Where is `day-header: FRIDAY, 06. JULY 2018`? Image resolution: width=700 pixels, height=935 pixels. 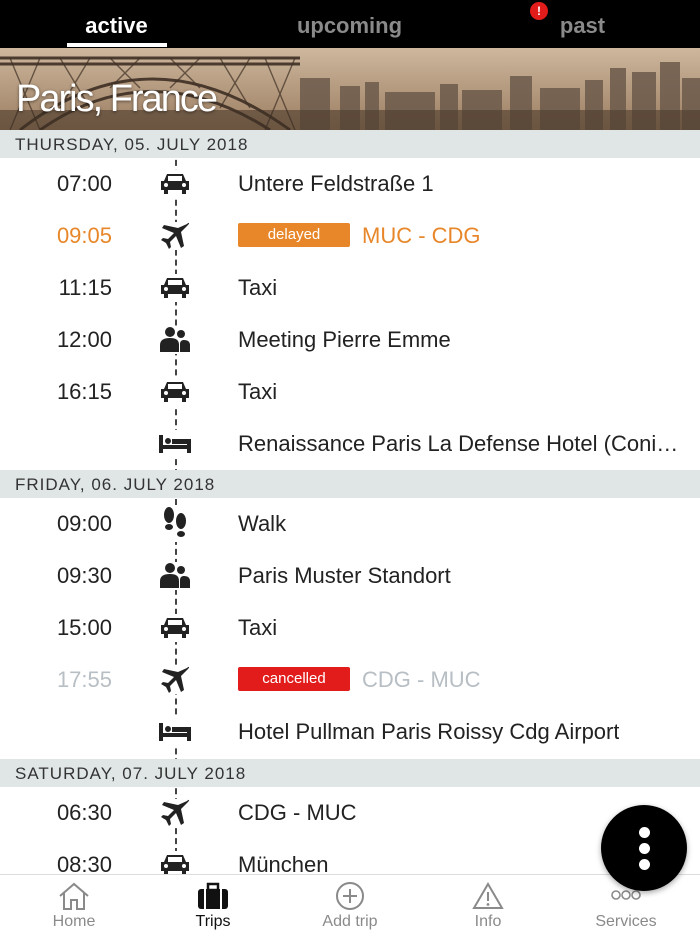 day-header: FRIDAY, 06. JULY 2018 is located at coordinates (350, 484).